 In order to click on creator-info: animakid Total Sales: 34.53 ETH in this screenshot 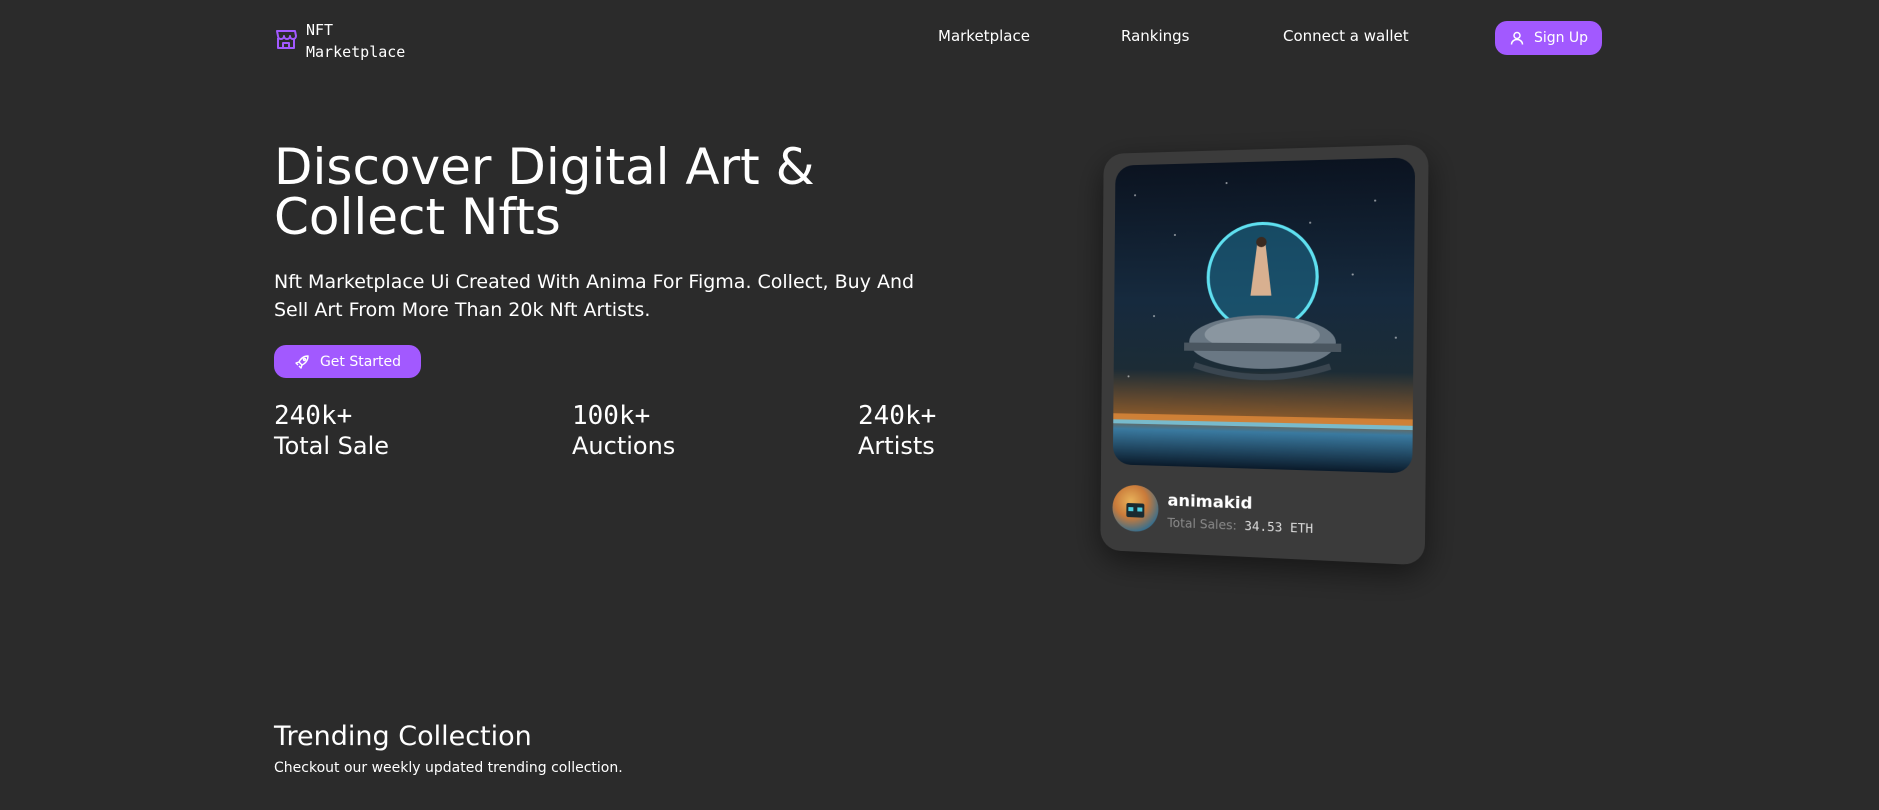, I will do `click(1212, 511)`.